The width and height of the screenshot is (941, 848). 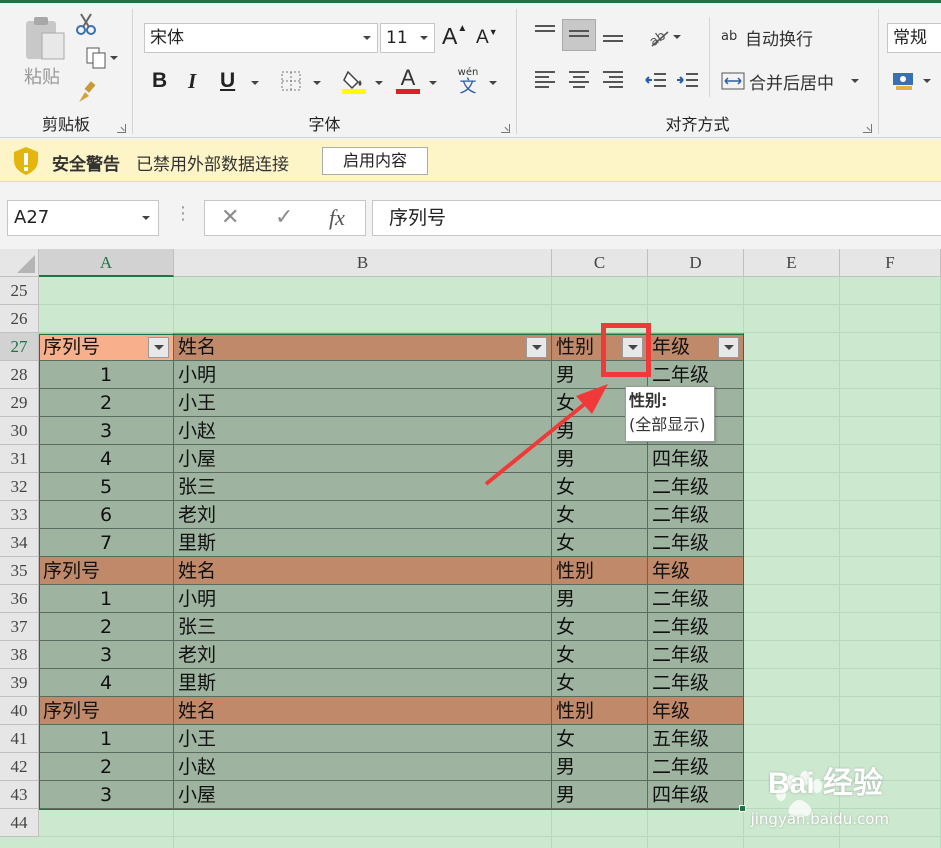 What do you see at coordinates (337, 218) in the screenshot?
I see `insert-function-icon: fx` at bounding box center [337, 218].